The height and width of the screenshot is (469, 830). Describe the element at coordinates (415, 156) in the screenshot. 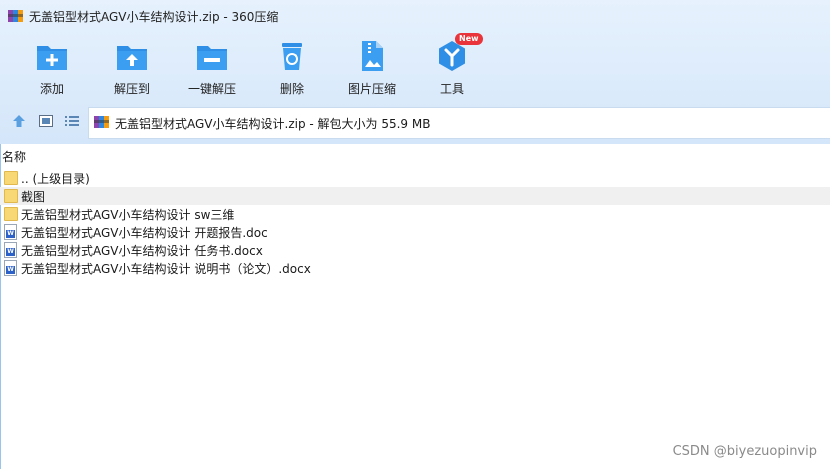

I see `column-header-name: 名称` at that location.